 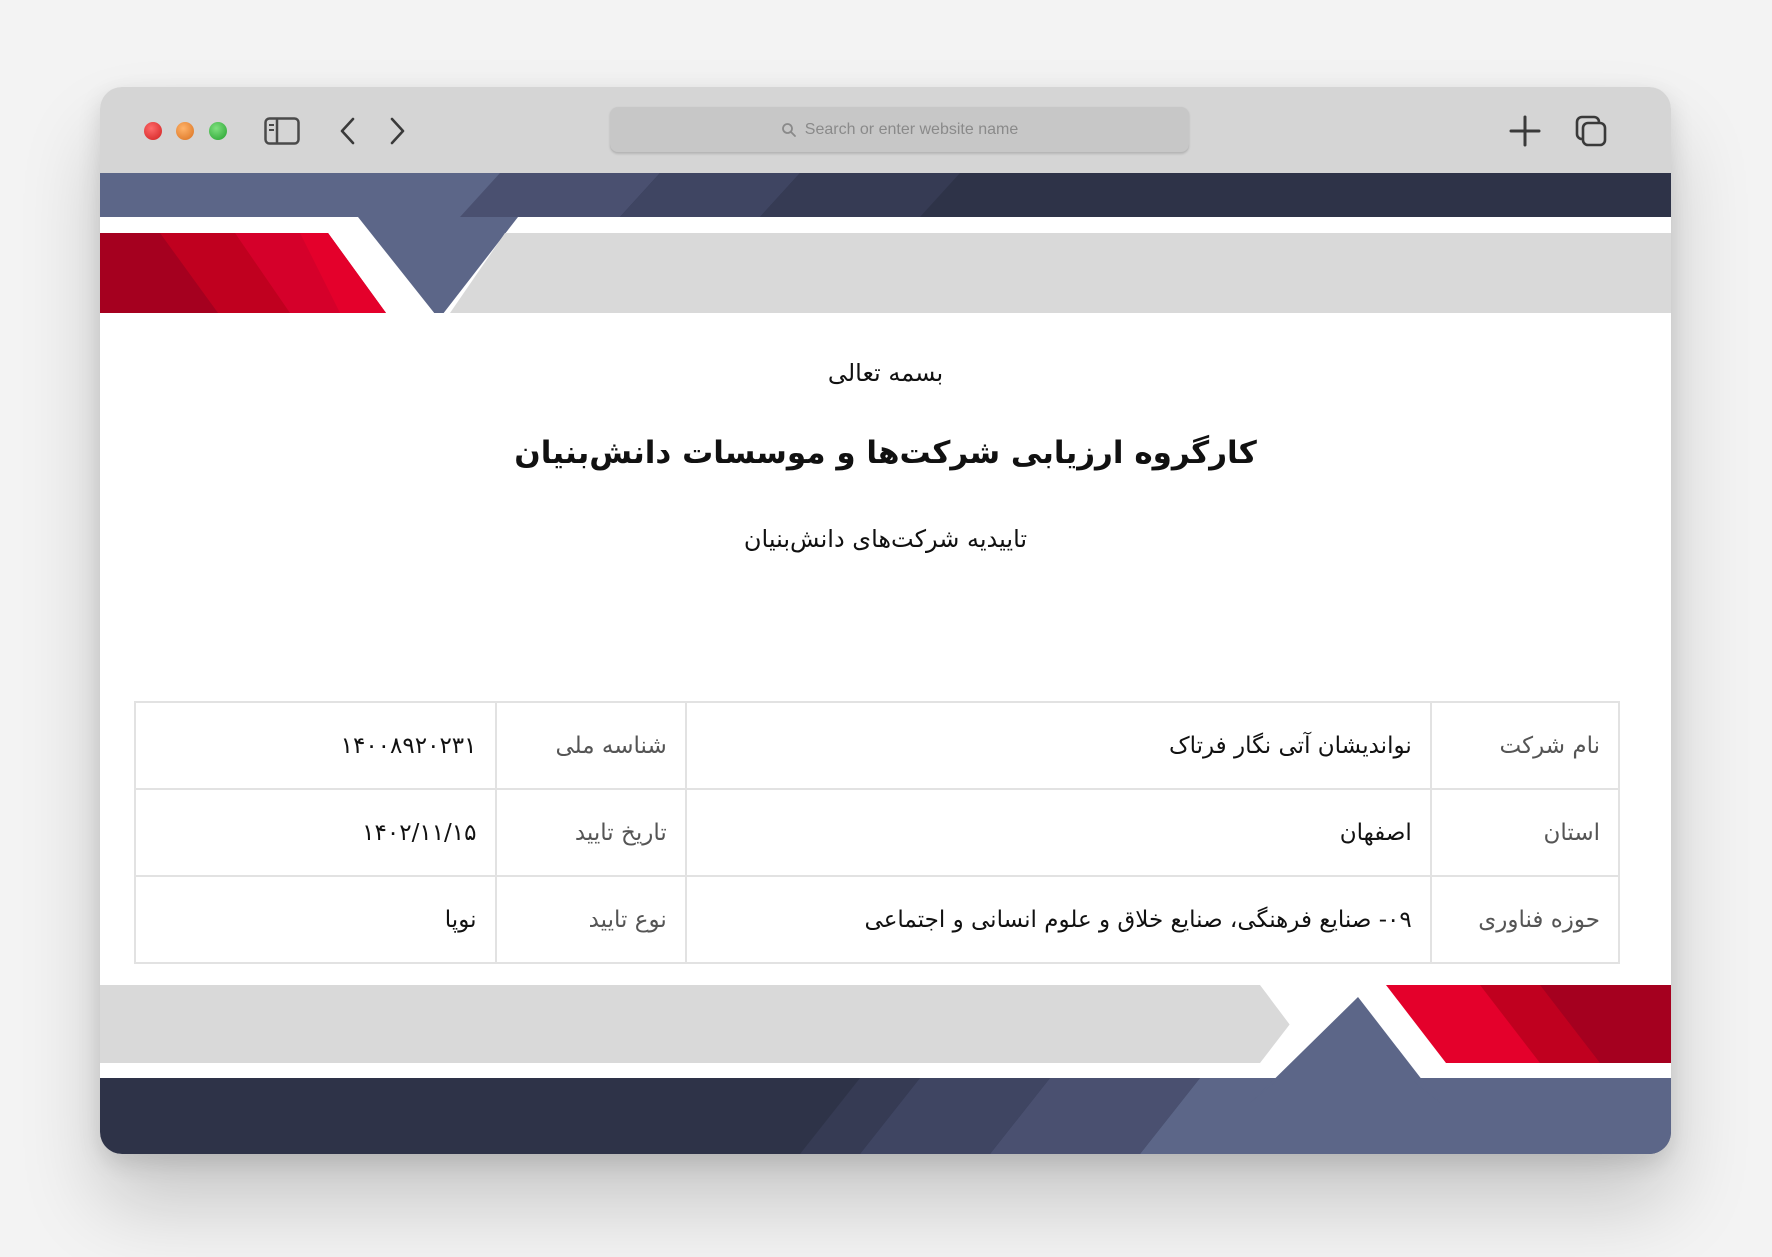 What do you see at coordinates (911, 129) in the screenshot?
I see `address-placeholder: Search or enter website name` at bounding box center [911, 129].